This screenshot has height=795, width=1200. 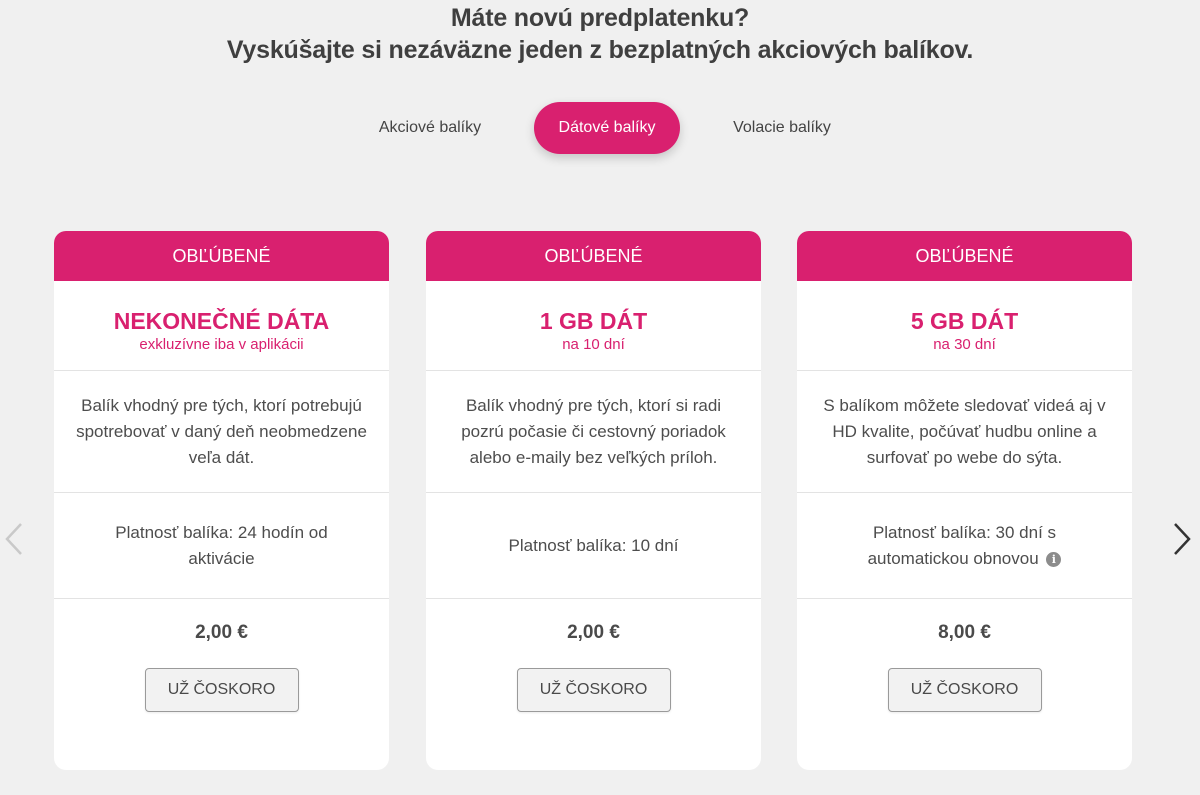 What do you see at coordinates (964, 321) in the screenshot?
I see `card-title: 5 GB DÁT` at bounding box center [964, 321].